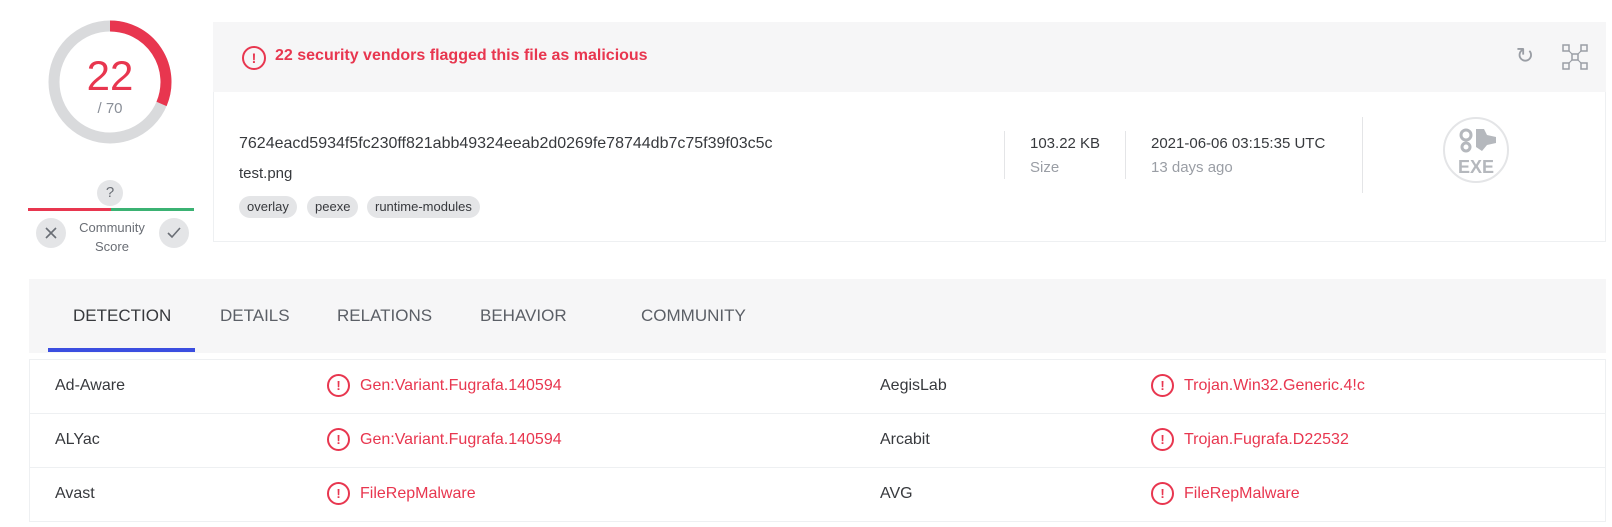  I want to click on tag-peexe: peexe, so click(333, 207).